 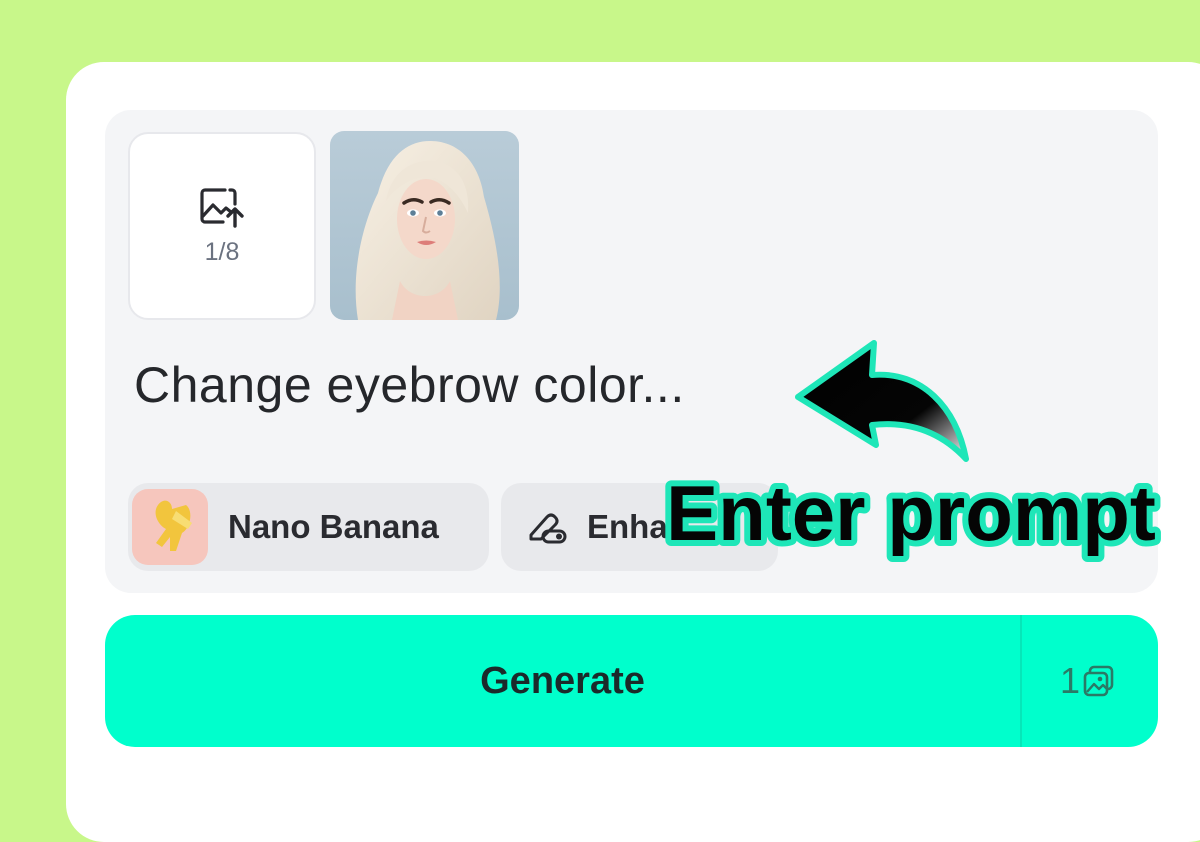 What do you see at coordinates (222, 251) in the screenshot?
I see `upload-count: 1/8` at bounding box center [222, 251].